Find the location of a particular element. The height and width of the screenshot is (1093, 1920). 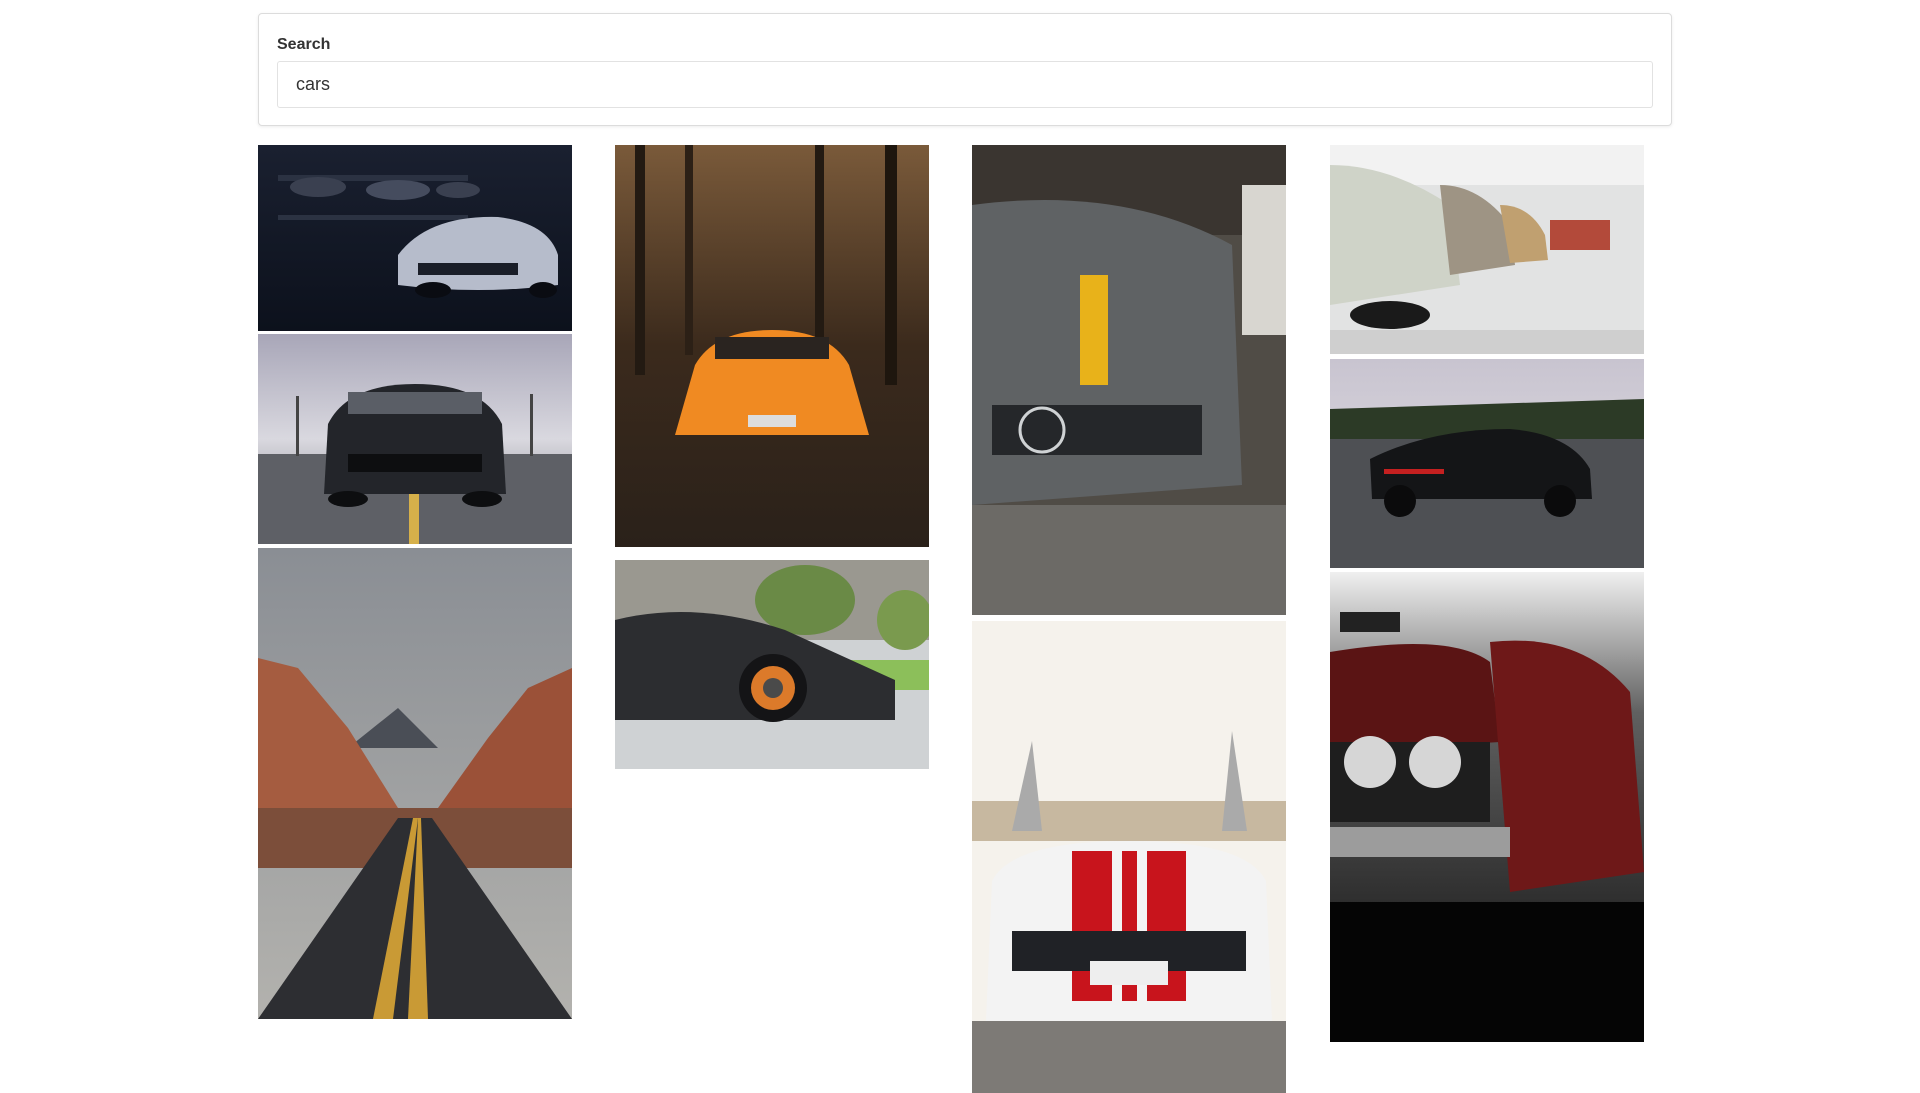

landscape-photo-icon is located at coordinates (415, 783).